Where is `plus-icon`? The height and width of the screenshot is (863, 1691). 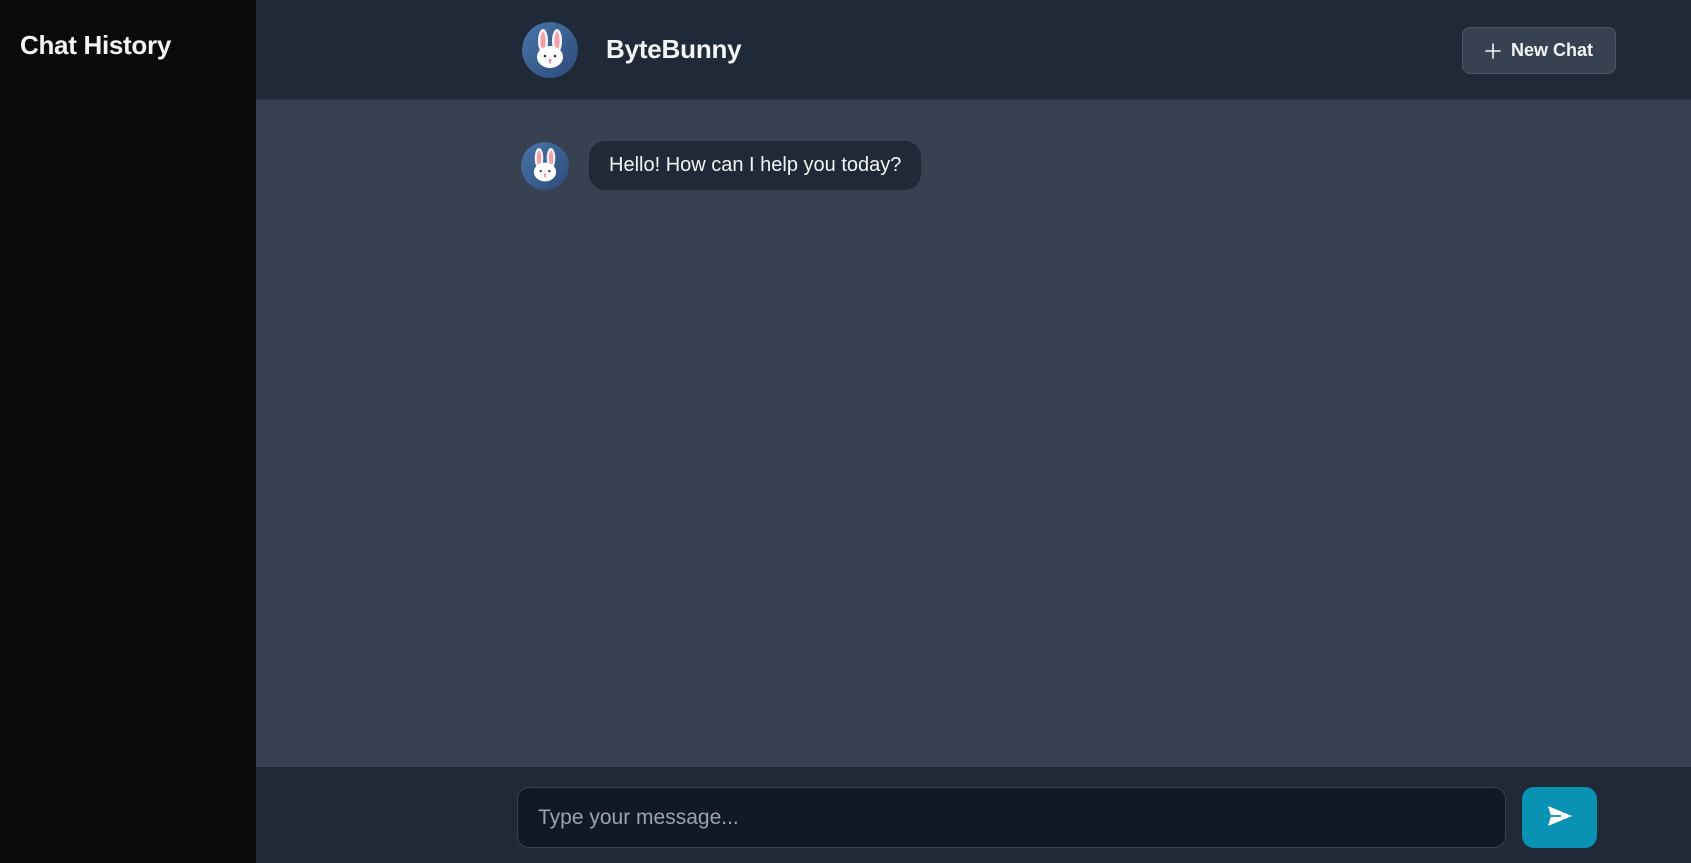
plus-icon is located at coordinates (1493, 50).